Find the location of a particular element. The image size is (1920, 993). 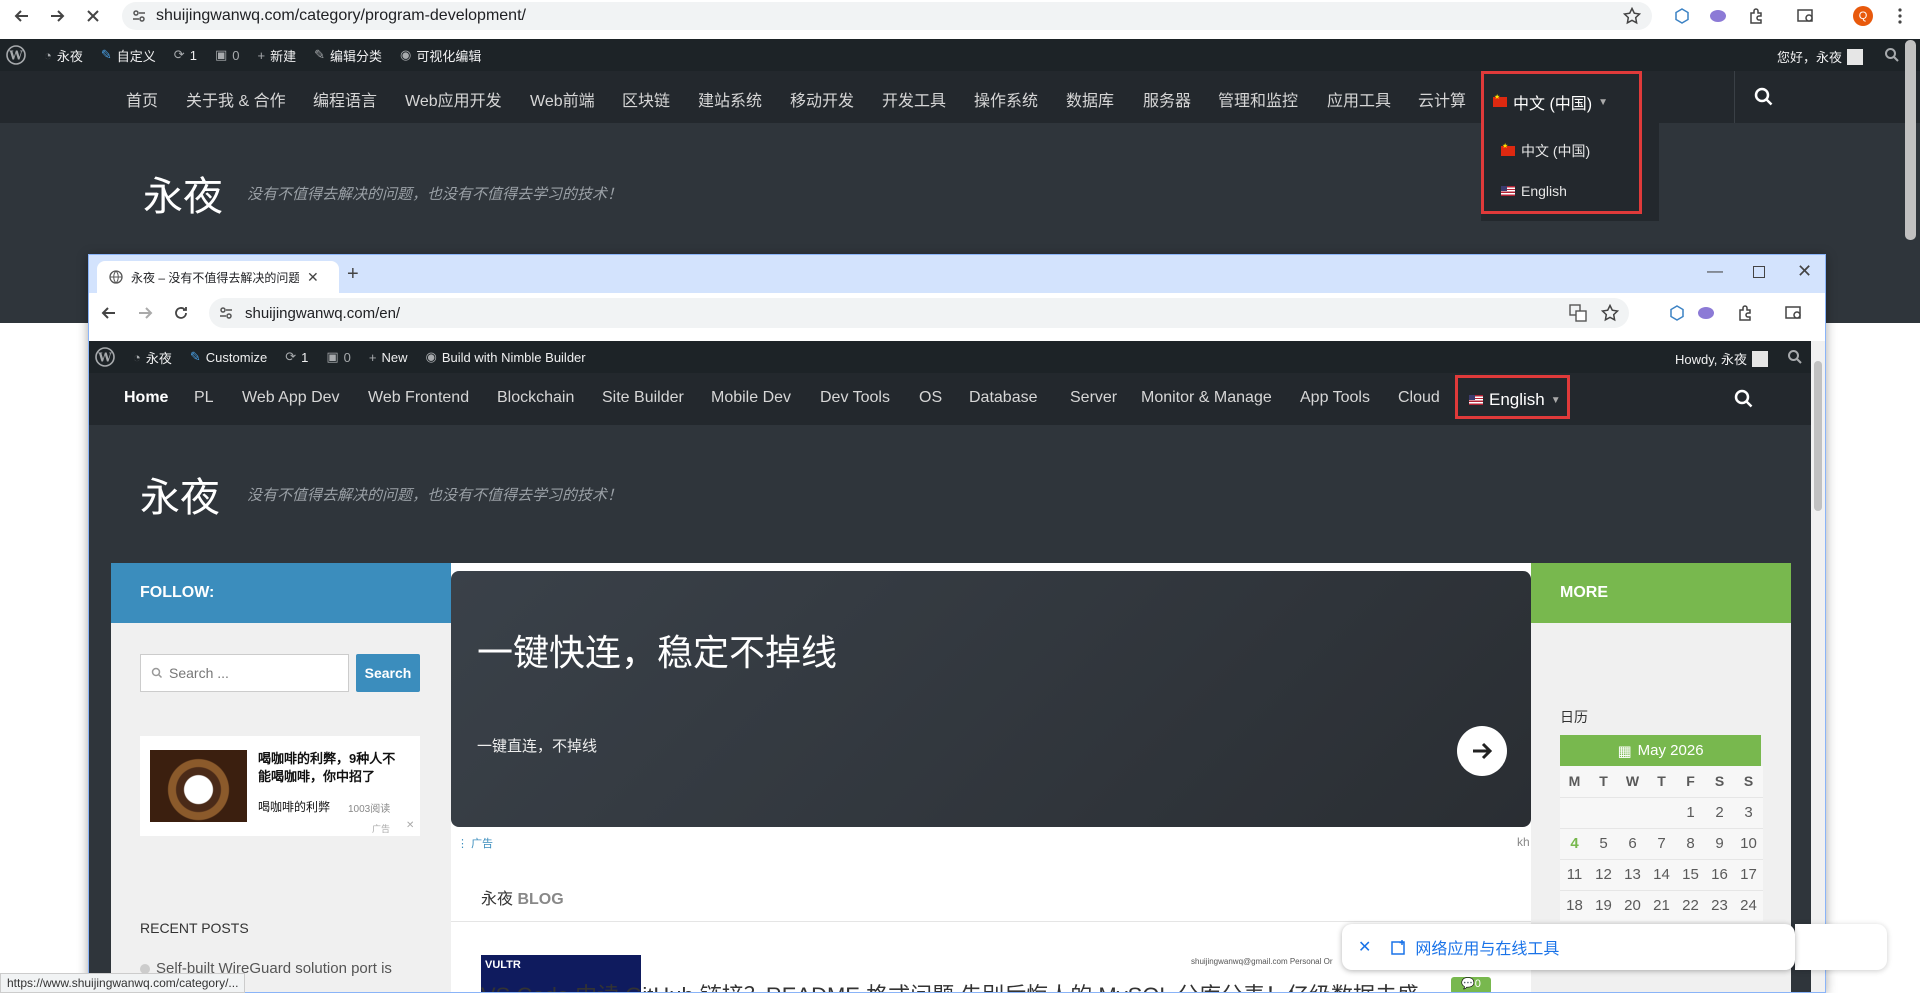

inner-nav-item: Mobile Dev is located at coordinates (751, 398).